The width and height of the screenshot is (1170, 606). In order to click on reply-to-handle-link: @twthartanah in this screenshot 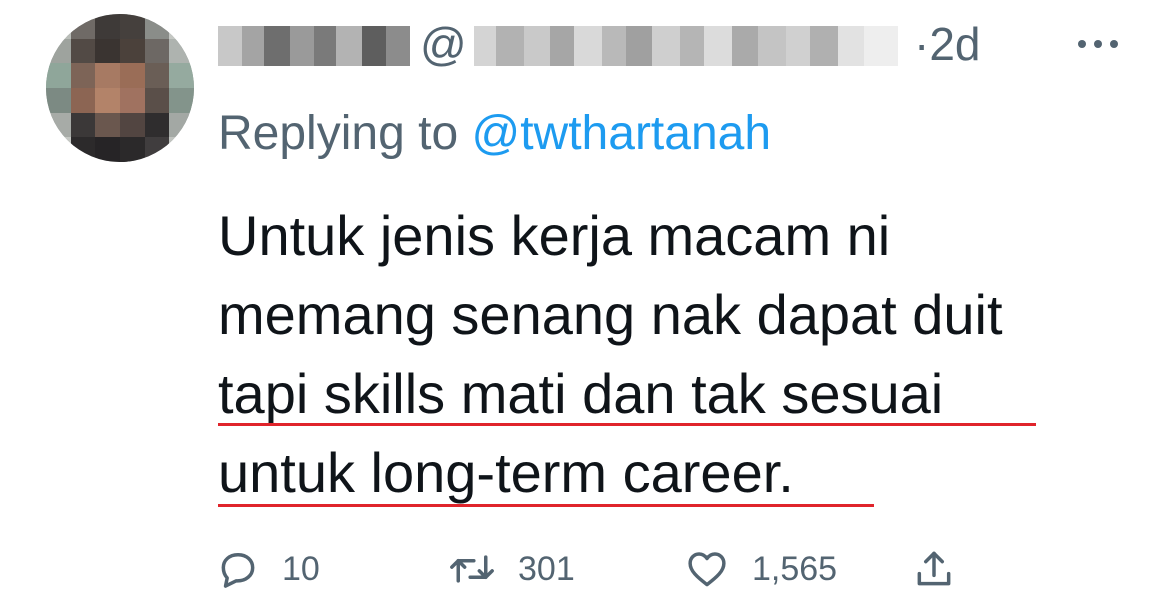, I will do `click(621, 133)`.